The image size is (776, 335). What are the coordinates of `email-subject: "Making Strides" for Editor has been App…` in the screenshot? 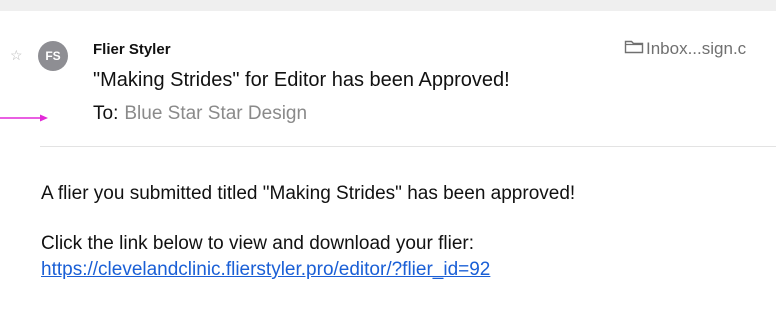 It's located at (301, 80).